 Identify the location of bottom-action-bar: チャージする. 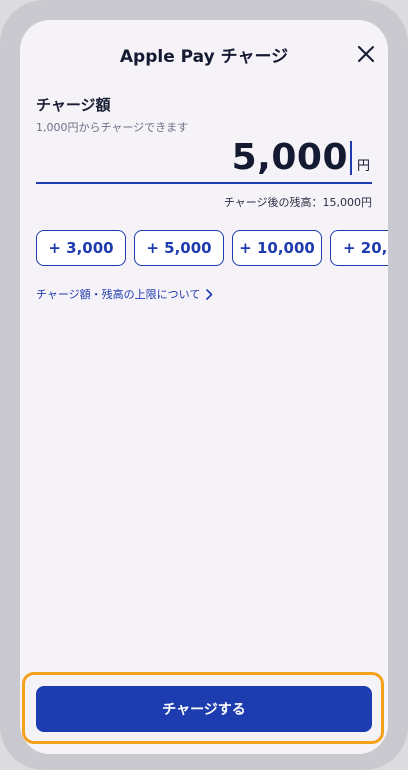
(204, 708).